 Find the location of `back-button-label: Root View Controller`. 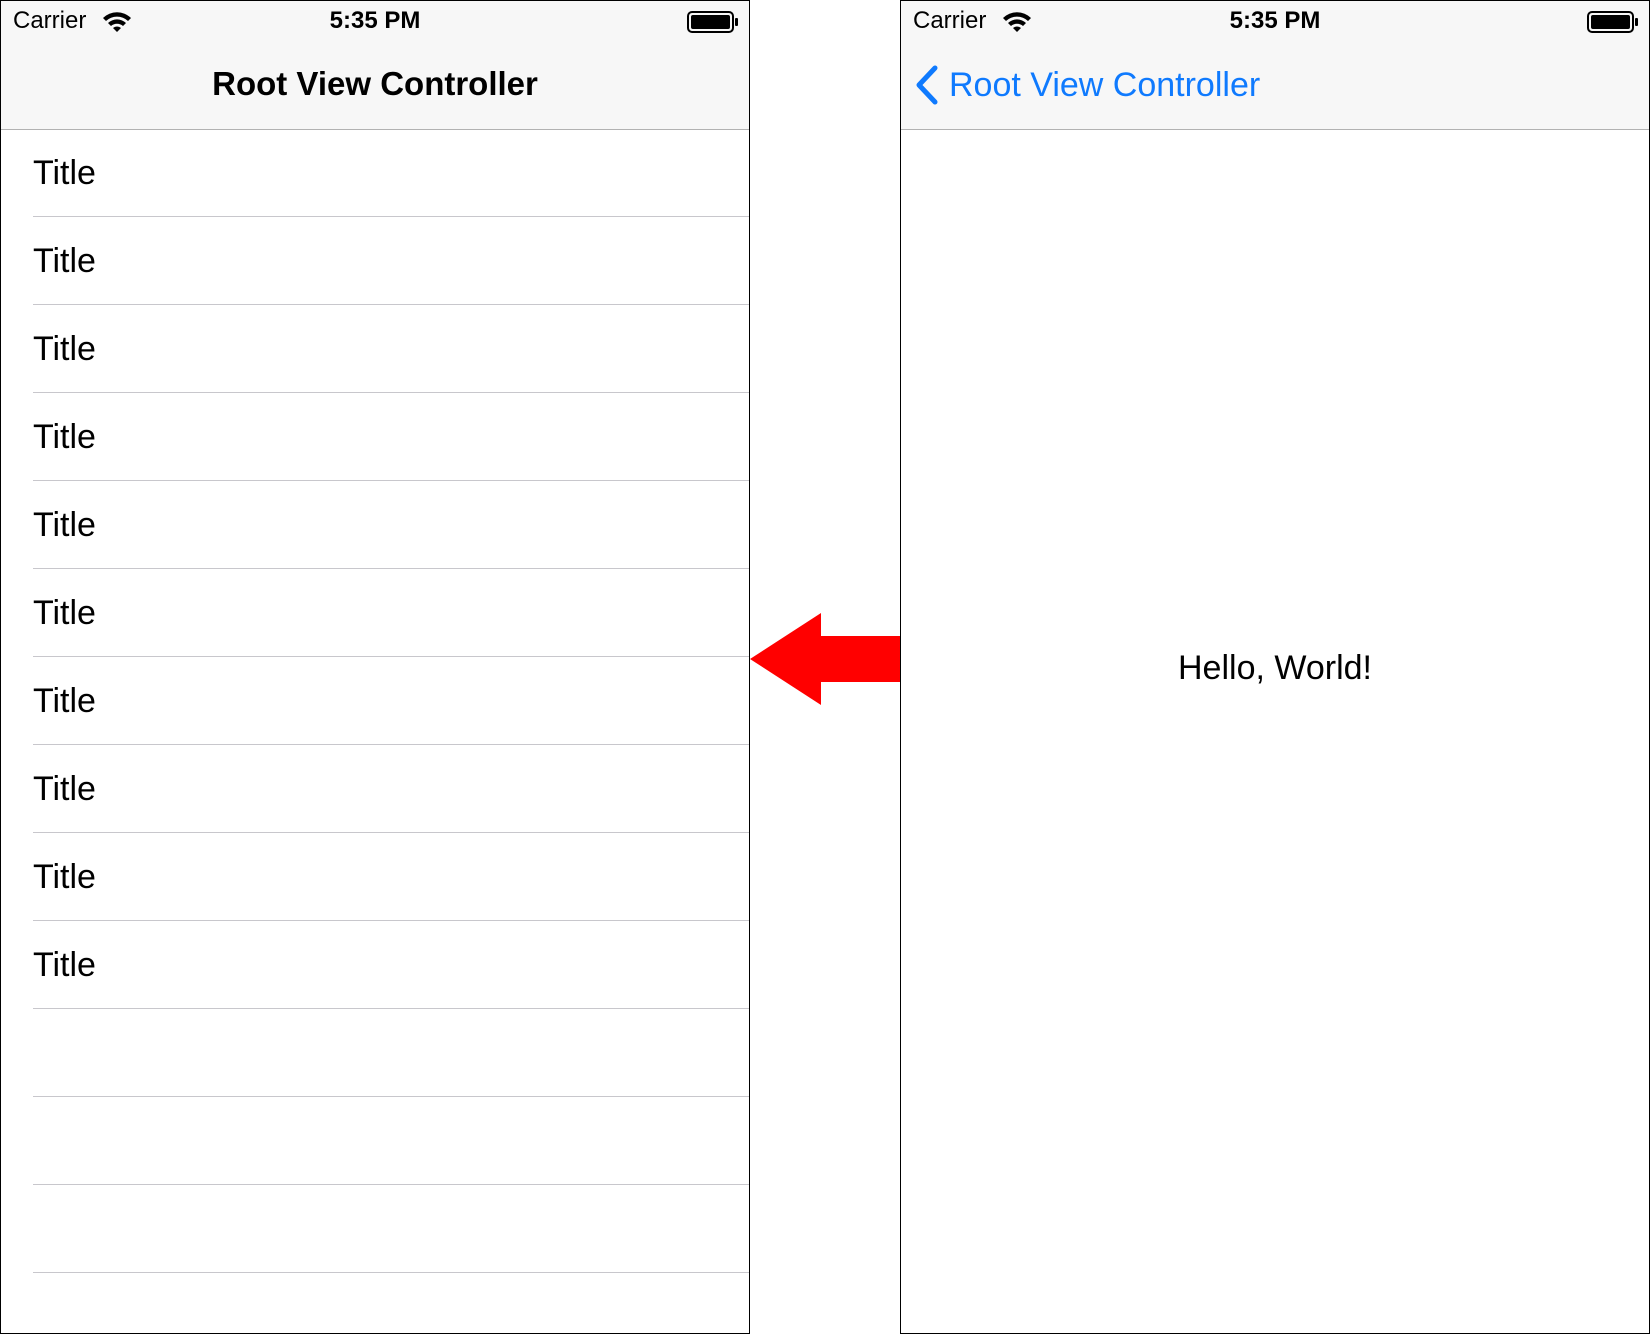

back-button-label: Root View Controller is located at coordinates (1105, 84).